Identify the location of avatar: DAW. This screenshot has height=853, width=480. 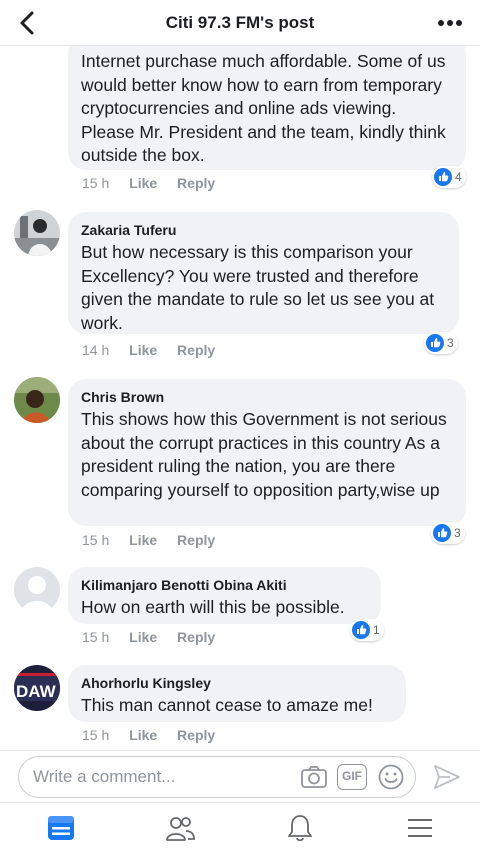
(37, 688).